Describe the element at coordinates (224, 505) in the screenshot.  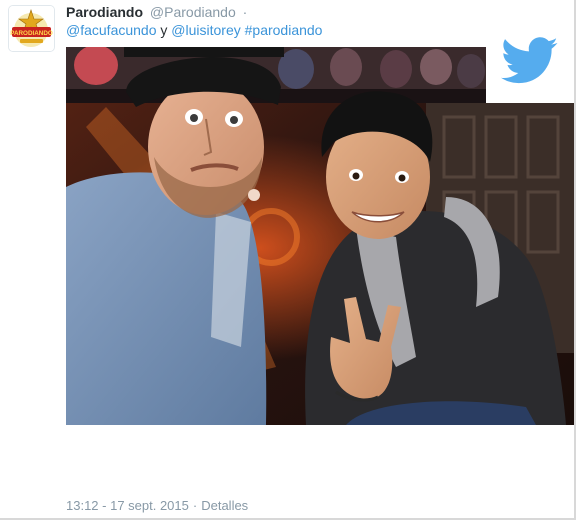
I see `details-link: Detalles` at that location.